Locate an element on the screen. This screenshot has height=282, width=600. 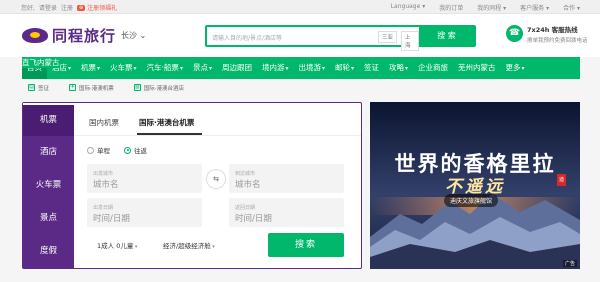
ad-badge: 广告 is located at coordinates (569, 263).